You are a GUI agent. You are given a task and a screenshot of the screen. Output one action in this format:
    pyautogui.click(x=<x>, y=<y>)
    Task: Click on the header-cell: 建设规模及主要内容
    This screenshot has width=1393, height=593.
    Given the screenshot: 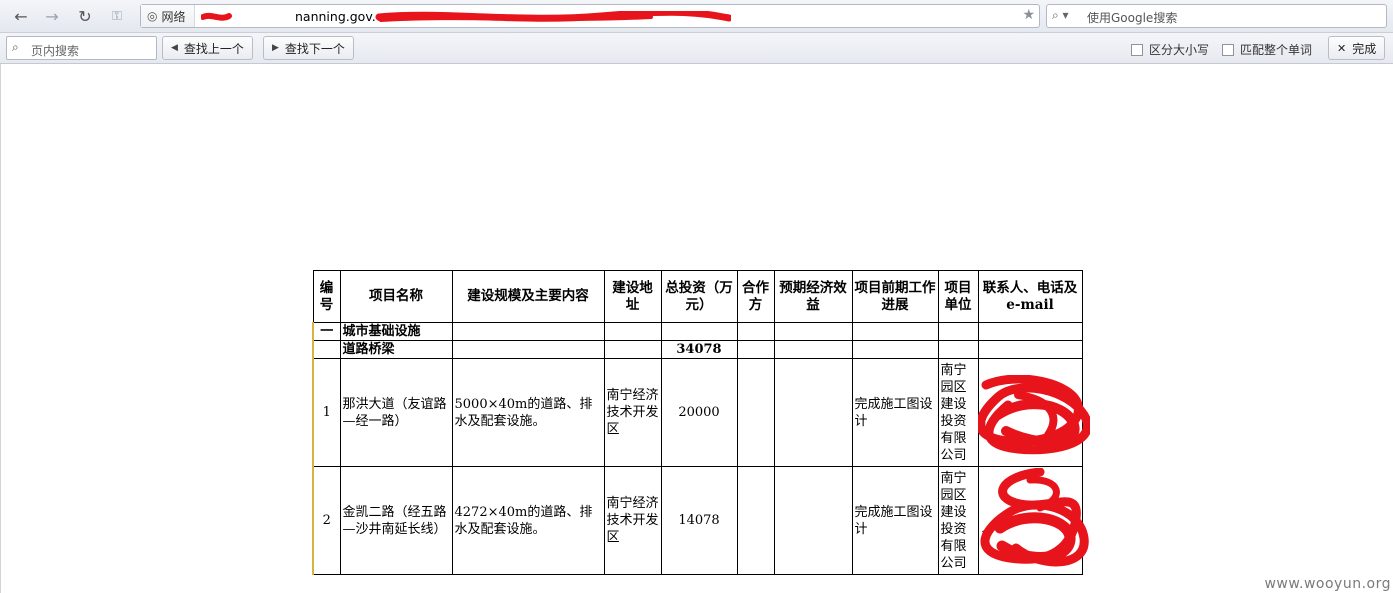 What is the action you would take?
    pyautogui.click(x=528, y=296)
    